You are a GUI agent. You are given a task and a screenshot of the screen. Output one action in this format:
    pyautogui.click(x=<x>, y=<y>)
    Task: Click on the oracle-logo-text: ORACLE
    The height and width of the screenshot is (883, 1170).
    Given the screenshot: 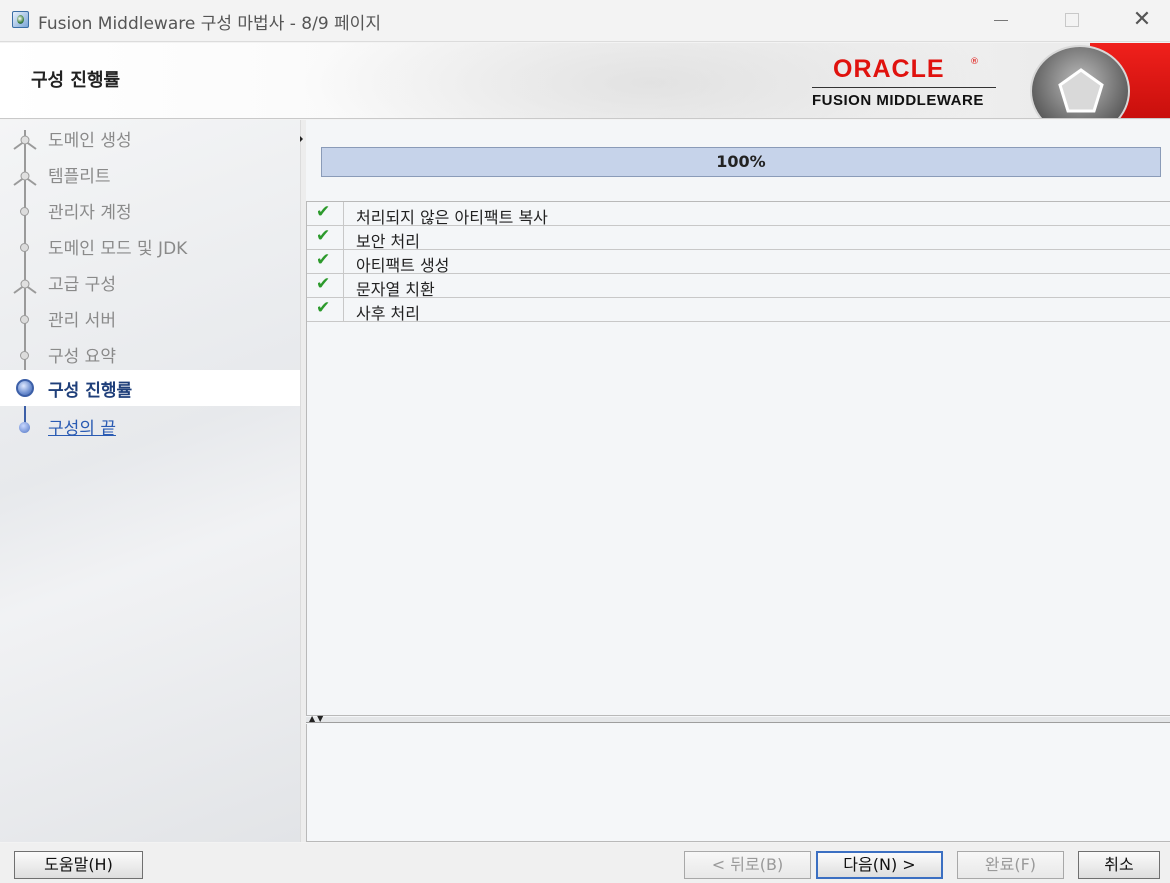 What is the action you would take?
    pyautogui.click(x=889, y=69)
    